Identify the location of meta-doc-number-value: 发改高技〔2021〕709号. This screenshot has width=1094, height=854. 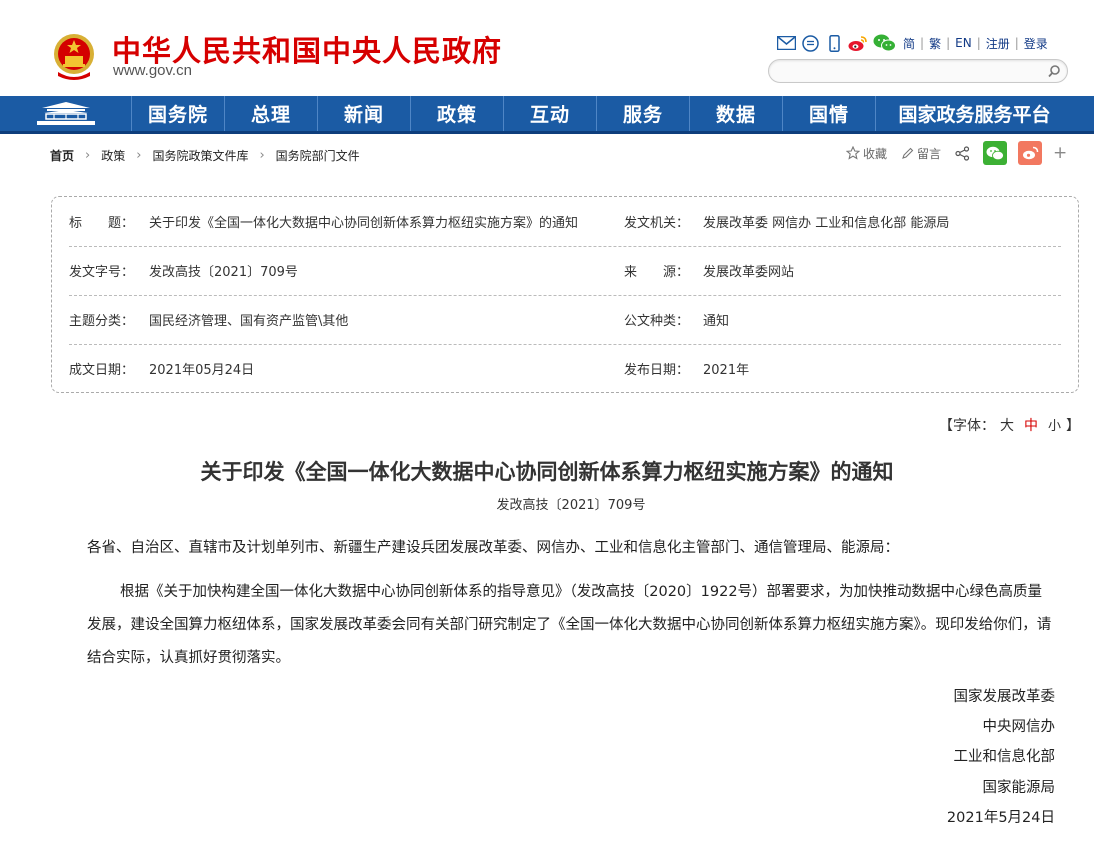
(223, 272).